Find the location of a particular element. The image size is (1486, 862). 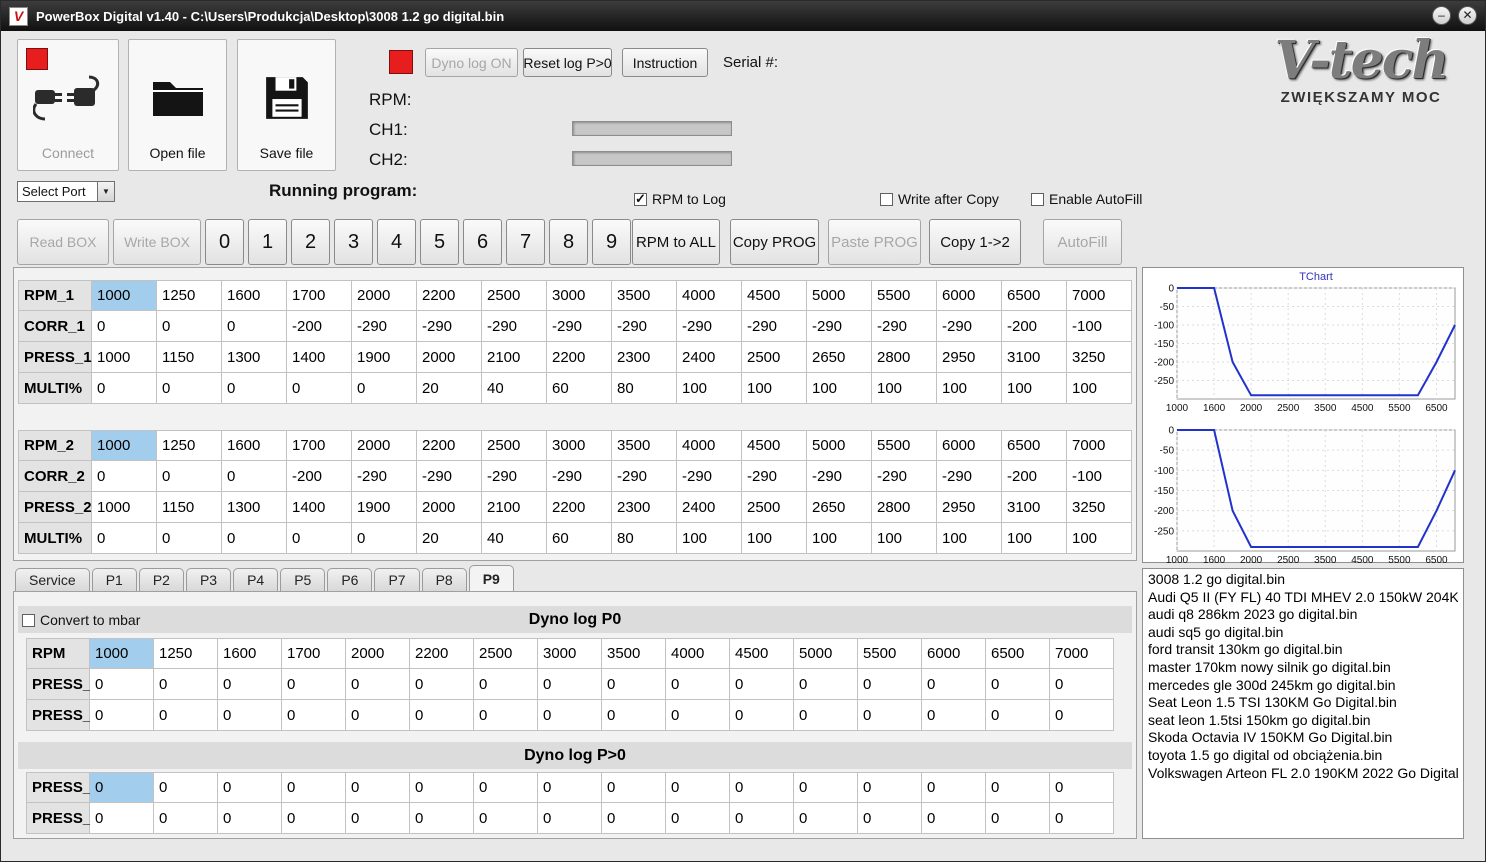

tab-p3: P3 is located at coordinates (208, 579).